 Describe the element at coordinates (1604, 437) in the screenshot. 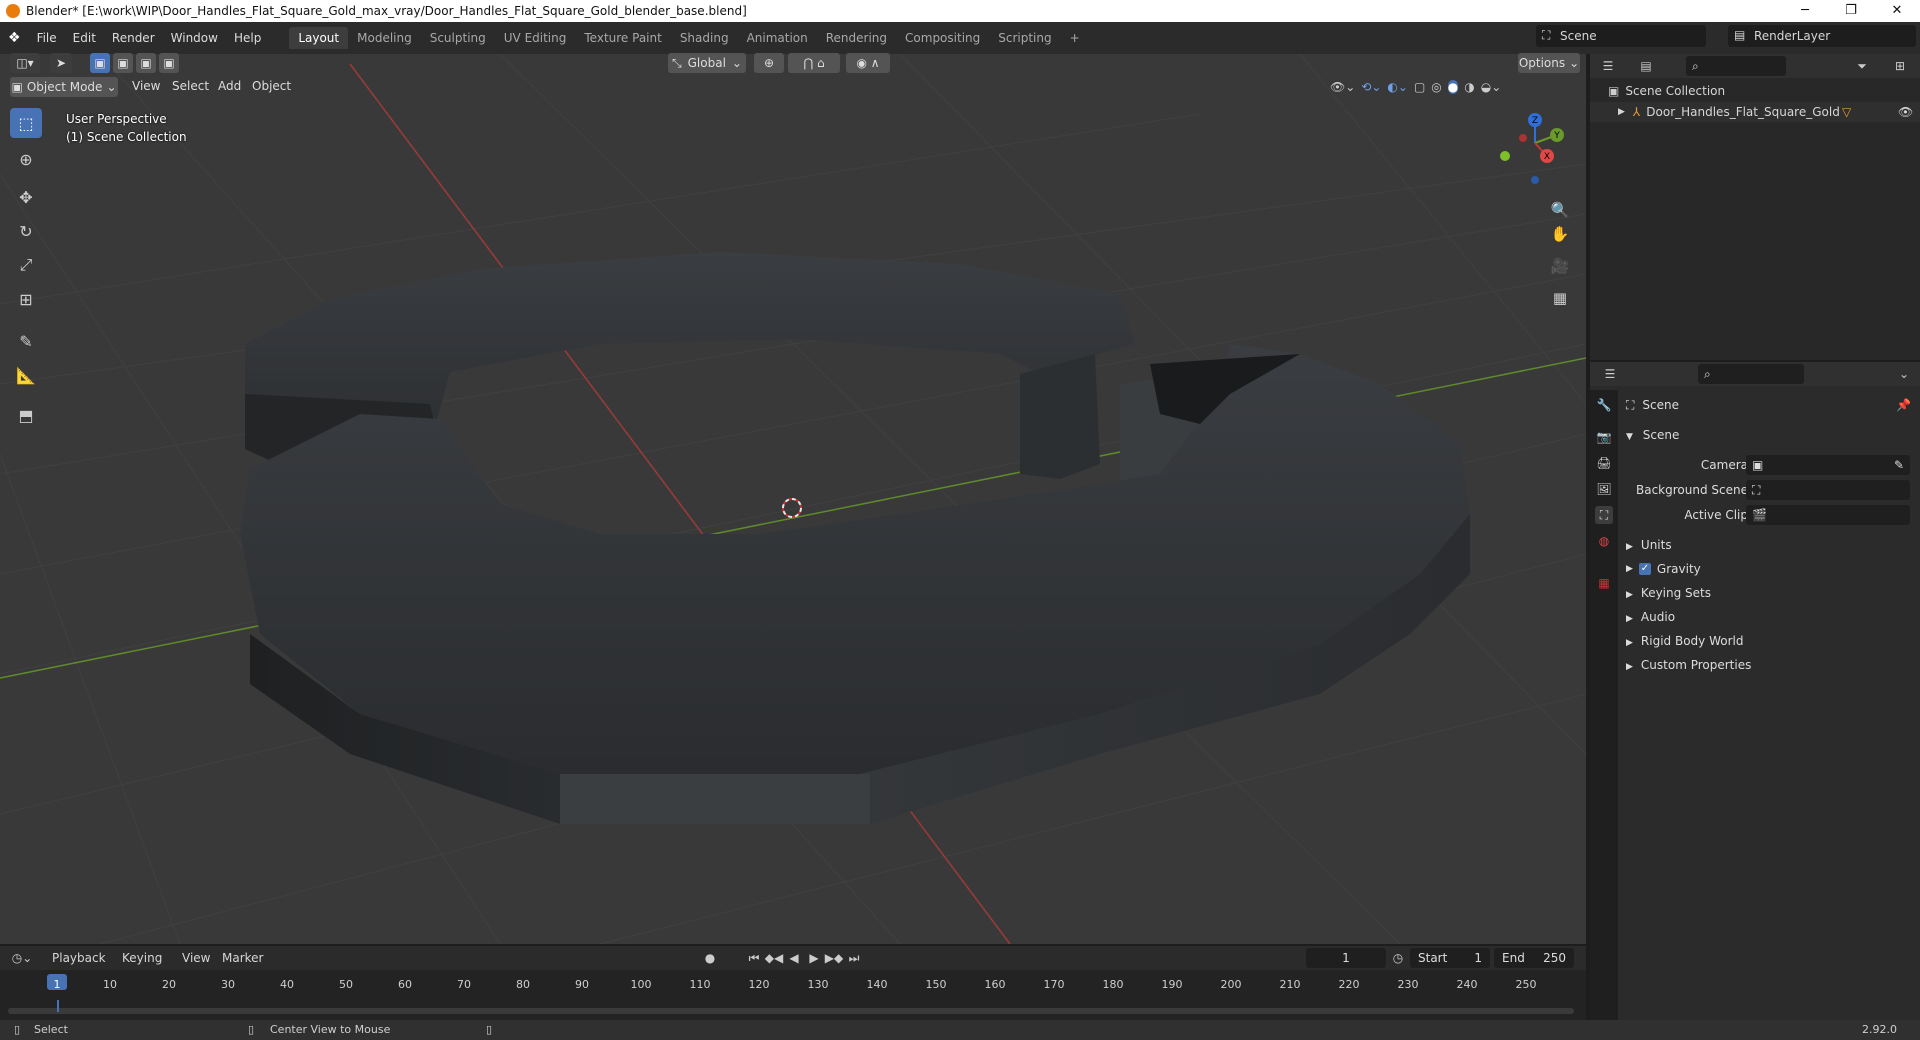

I see `render-tab-icon: 📷` at that location.